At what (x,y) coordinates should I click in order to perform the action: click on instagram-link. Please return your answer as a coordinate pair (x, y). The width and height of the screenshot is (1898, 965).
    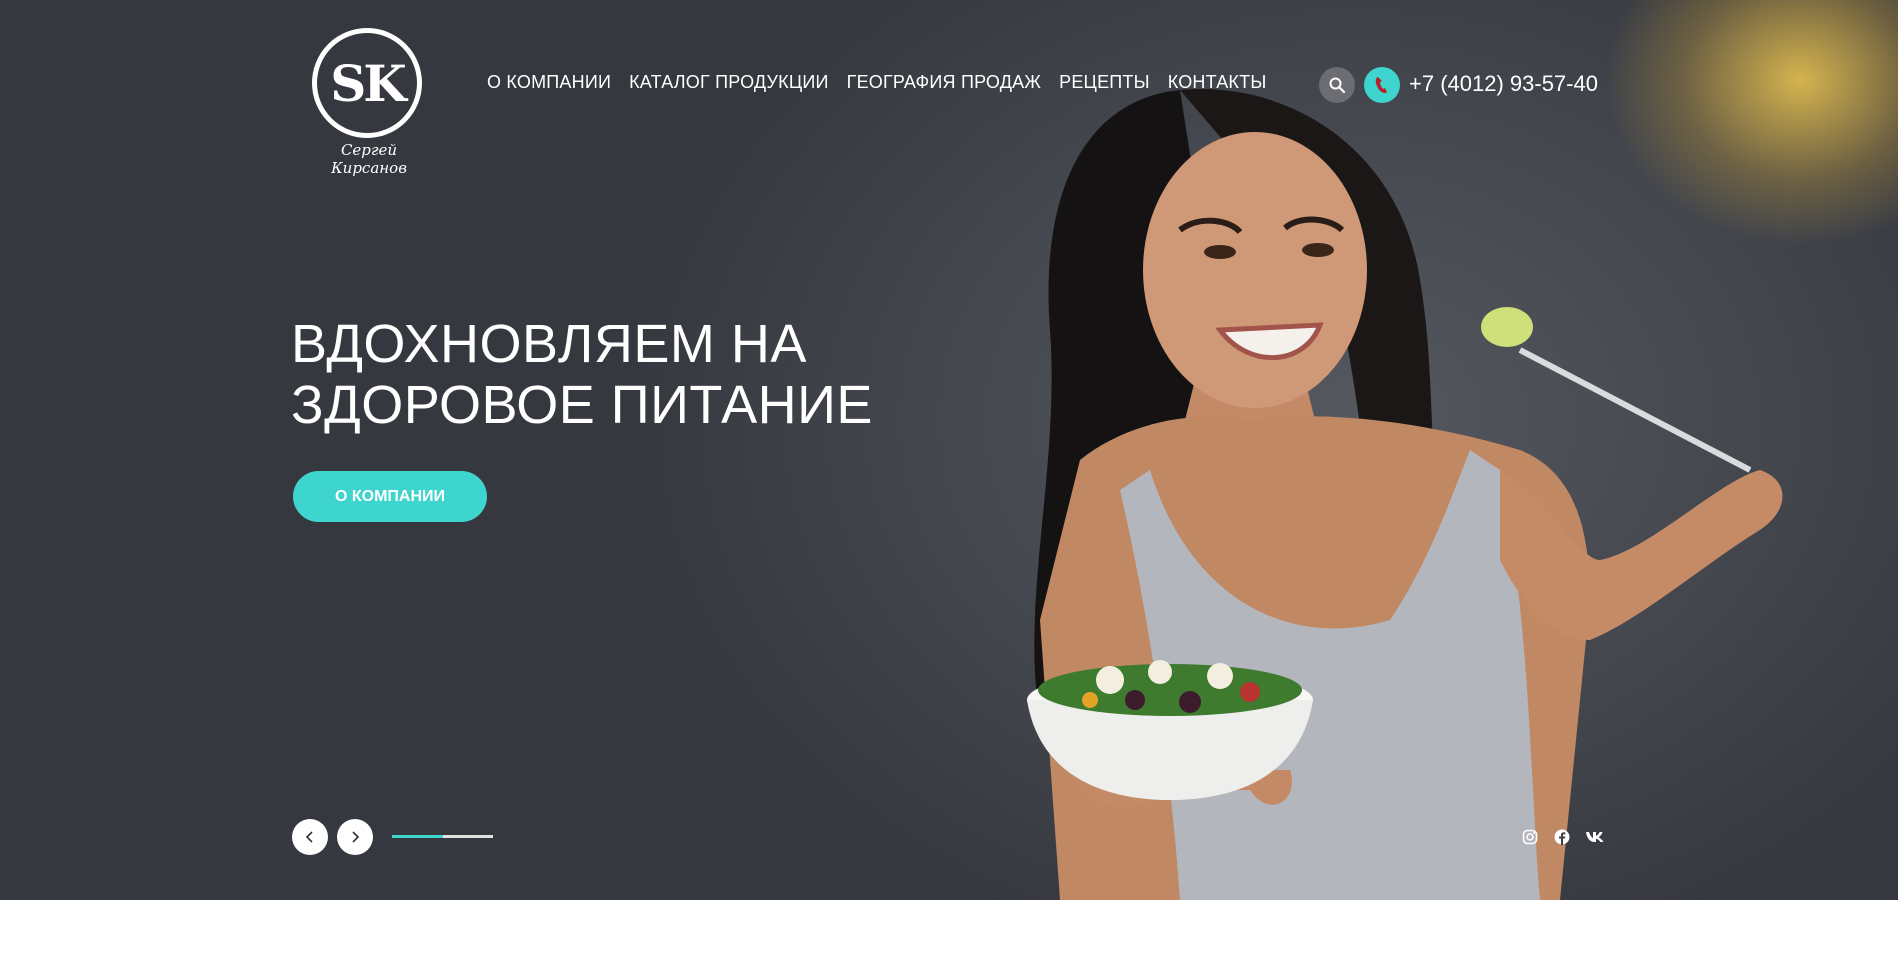
    Looking at the image, I should click on (1530, 837).